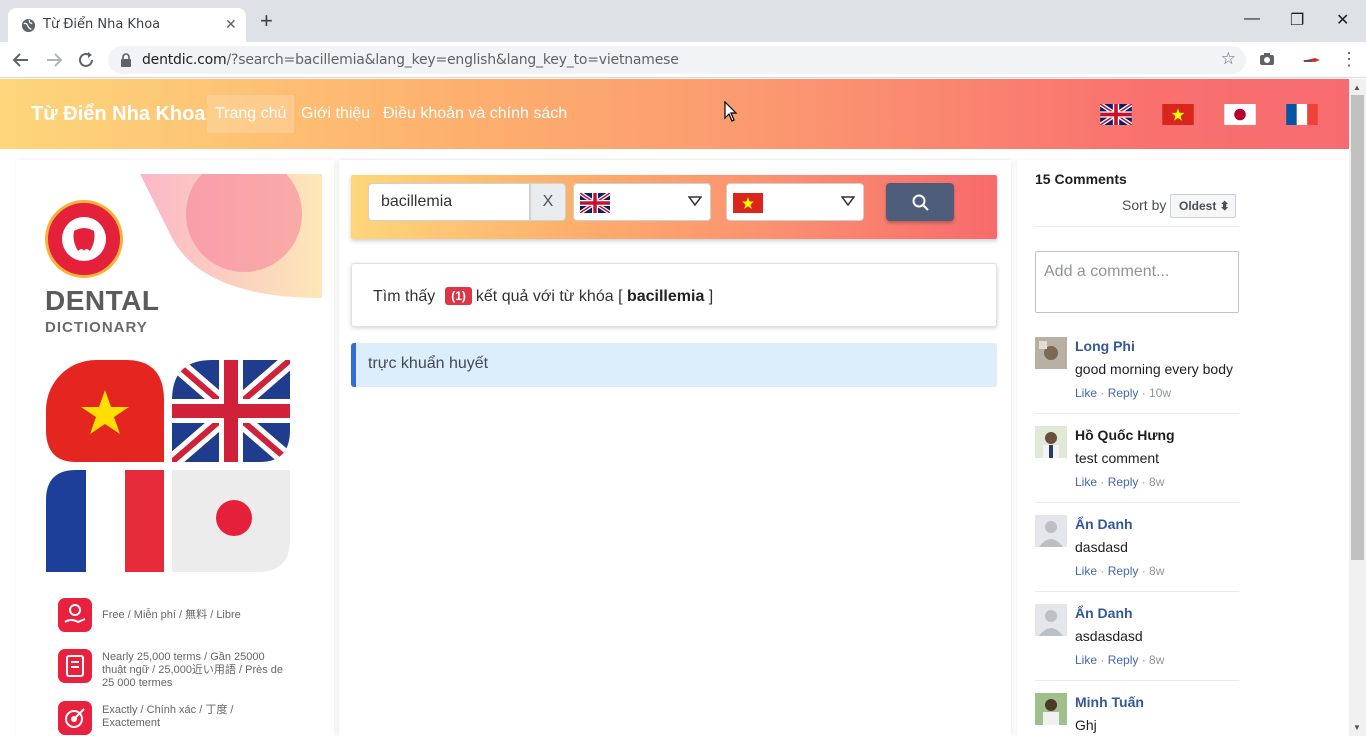  I want to click on mouse-cursor-icon, so click(731, 111).